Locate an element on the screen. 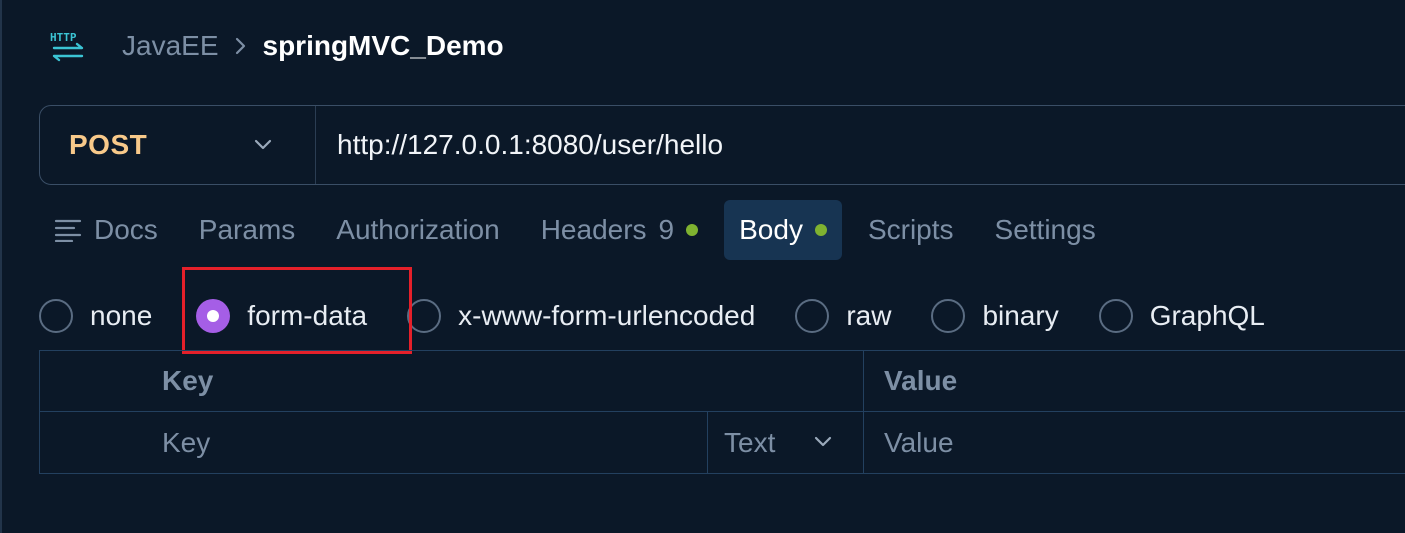 This screenshot has height=533, width=1405. tab-docs: Docs is located at coordinates (106, 230).